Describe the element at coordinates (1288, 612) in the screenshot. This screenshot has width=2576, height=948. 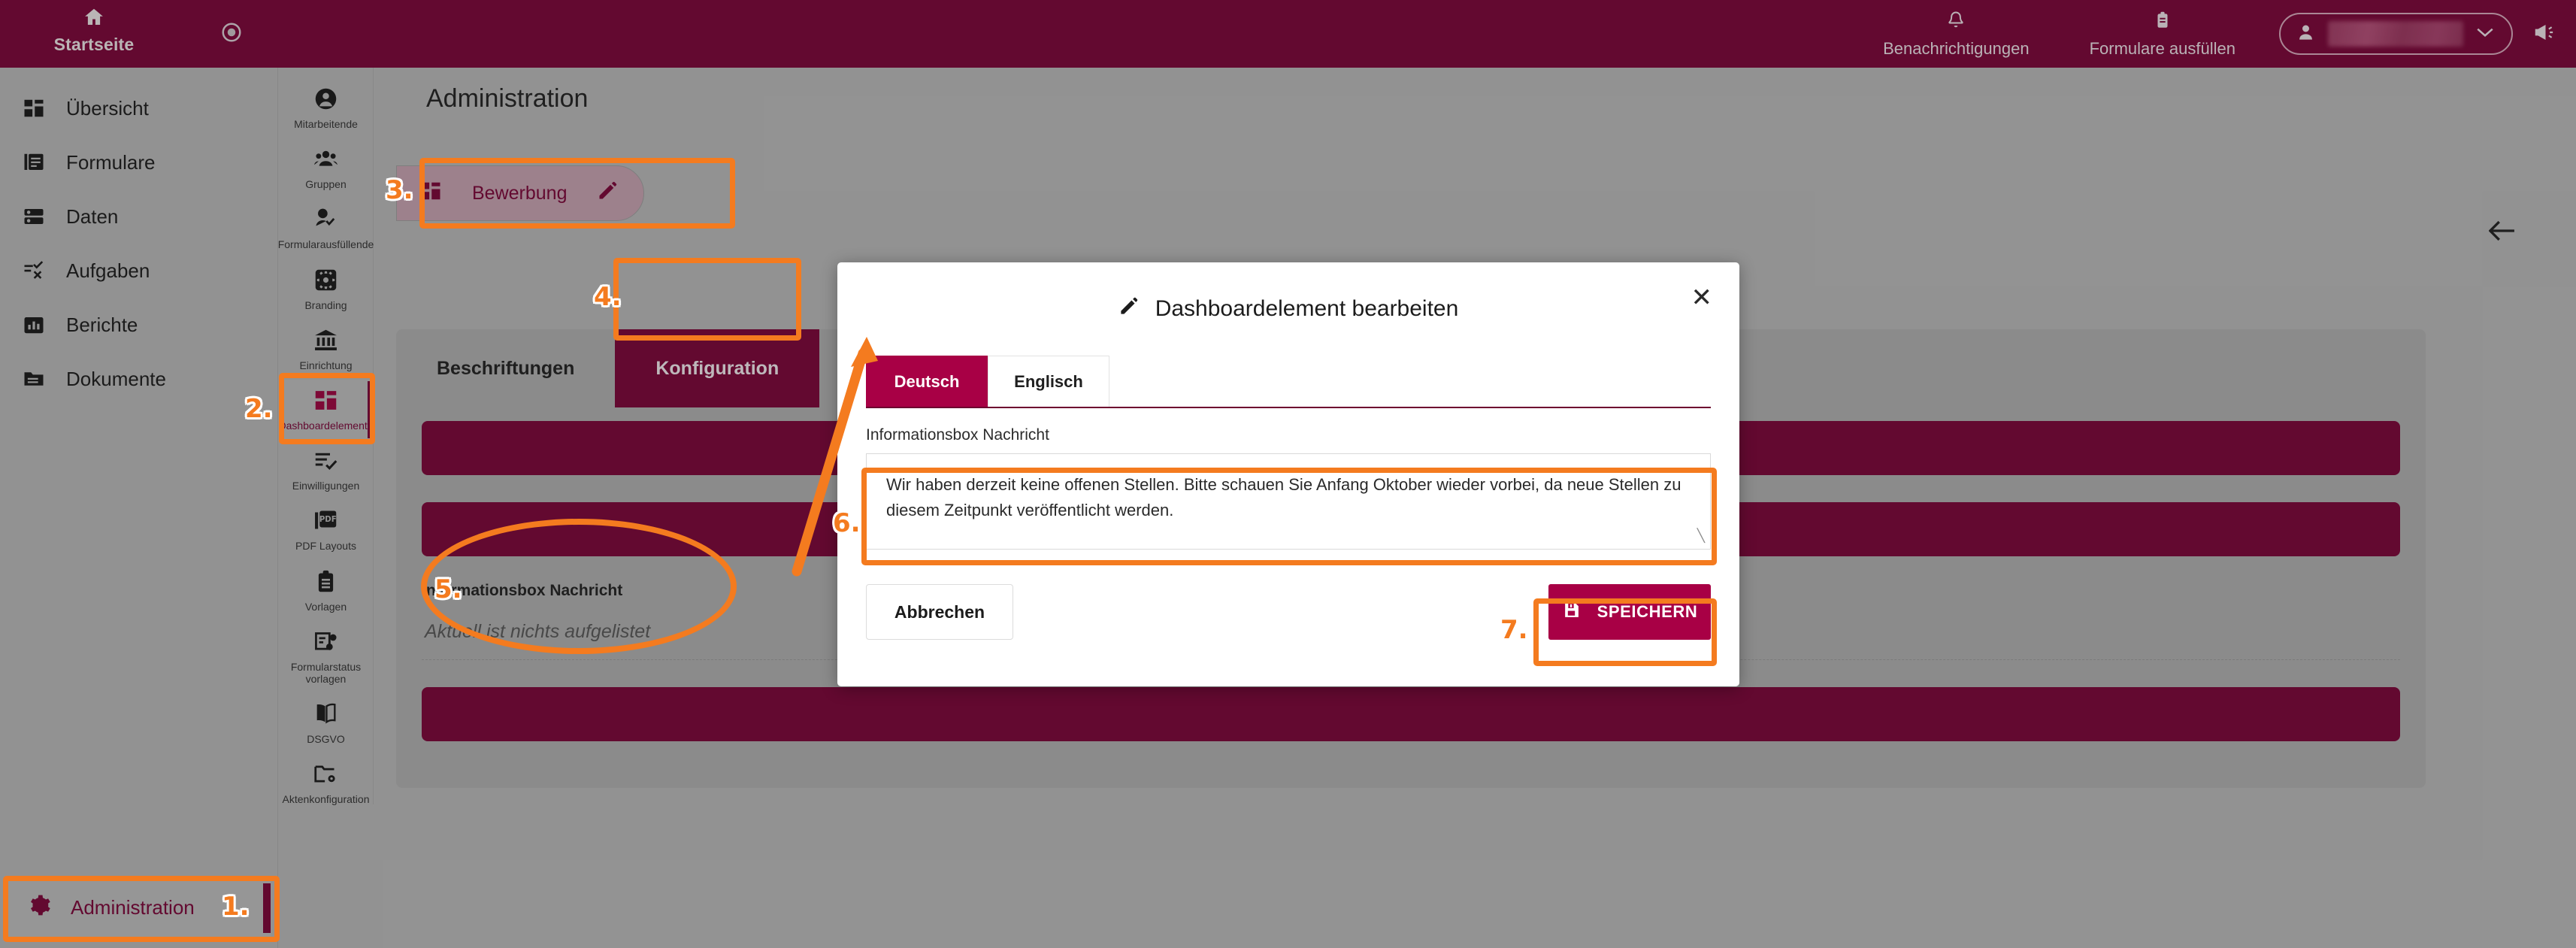
I see `dialog-footer: Abbrechen SPEICHERN` at that location.